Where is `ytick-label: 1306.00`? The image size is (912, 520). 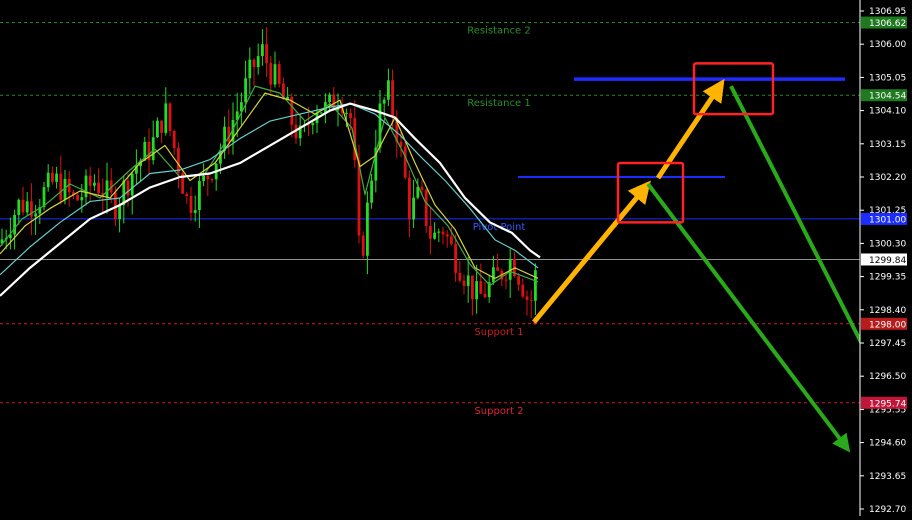
ytick-label: 1306.00 is located at coordinates (887, 45).